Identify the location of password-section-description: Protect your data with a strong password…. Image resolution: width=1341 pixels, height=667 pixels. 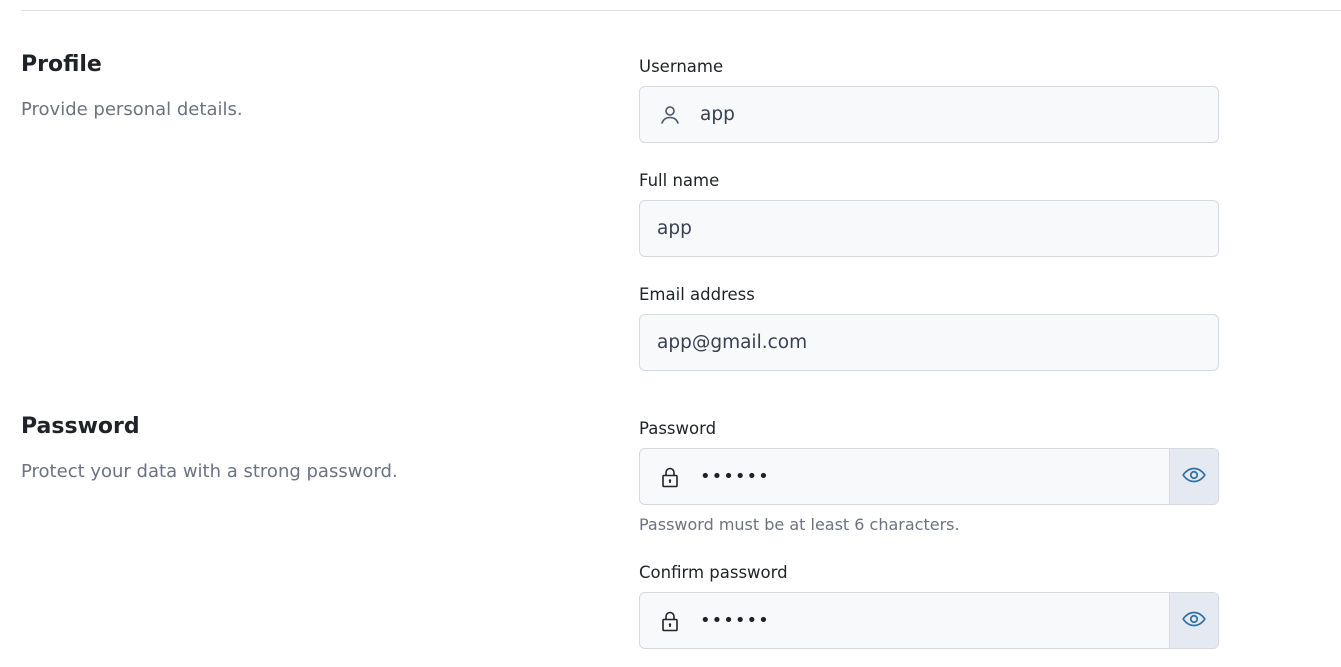
(209, 471).